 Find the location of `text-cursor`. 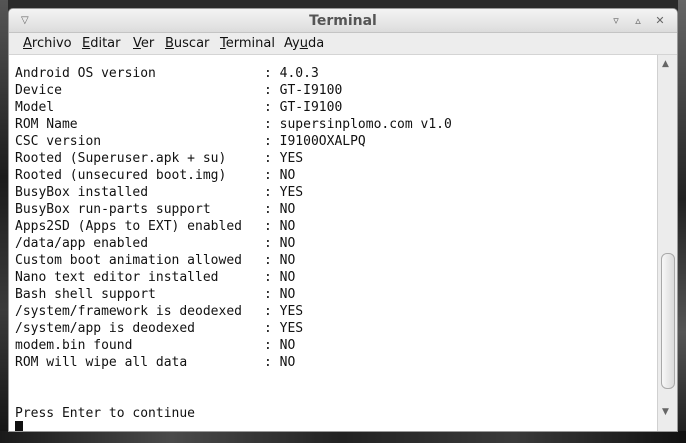

text-cursor is located at coordinates (19, 426).